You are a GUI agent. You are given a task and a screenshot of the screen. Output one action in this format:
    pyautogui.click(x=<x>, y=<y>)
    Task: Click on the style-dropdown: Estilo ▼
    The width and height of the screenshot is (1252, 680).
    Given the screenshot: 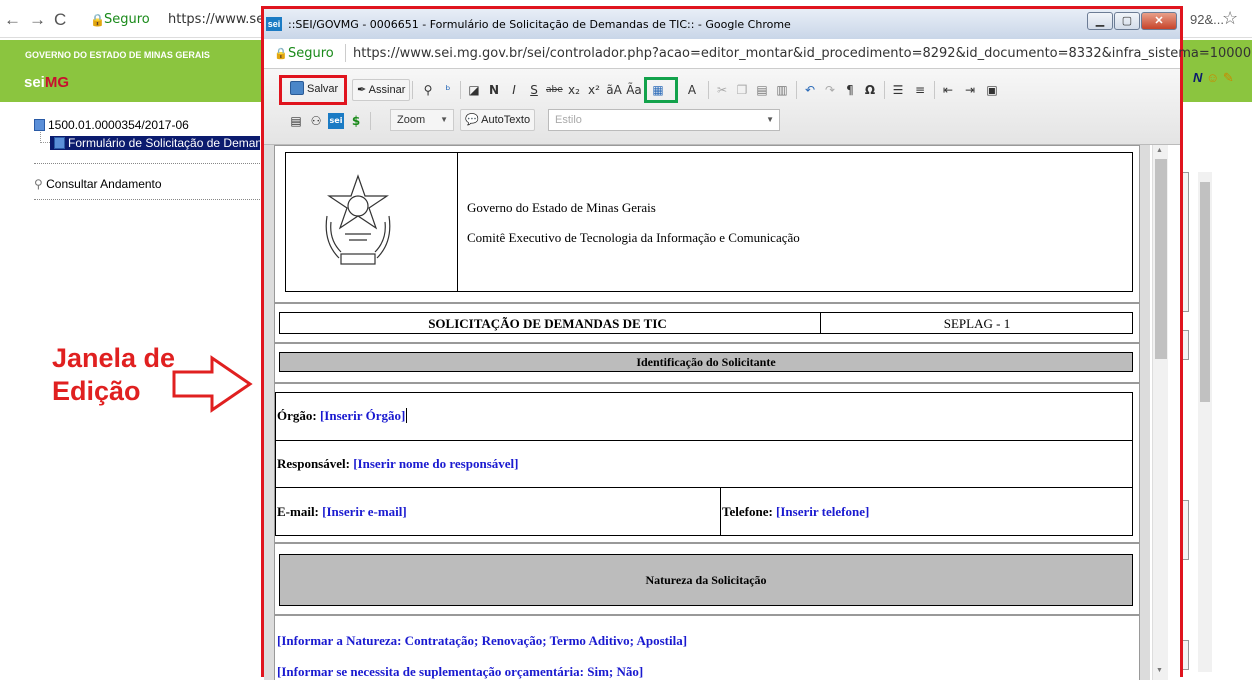 What is the action you would take?
    pyautogui.click(x=664, y=120)
    